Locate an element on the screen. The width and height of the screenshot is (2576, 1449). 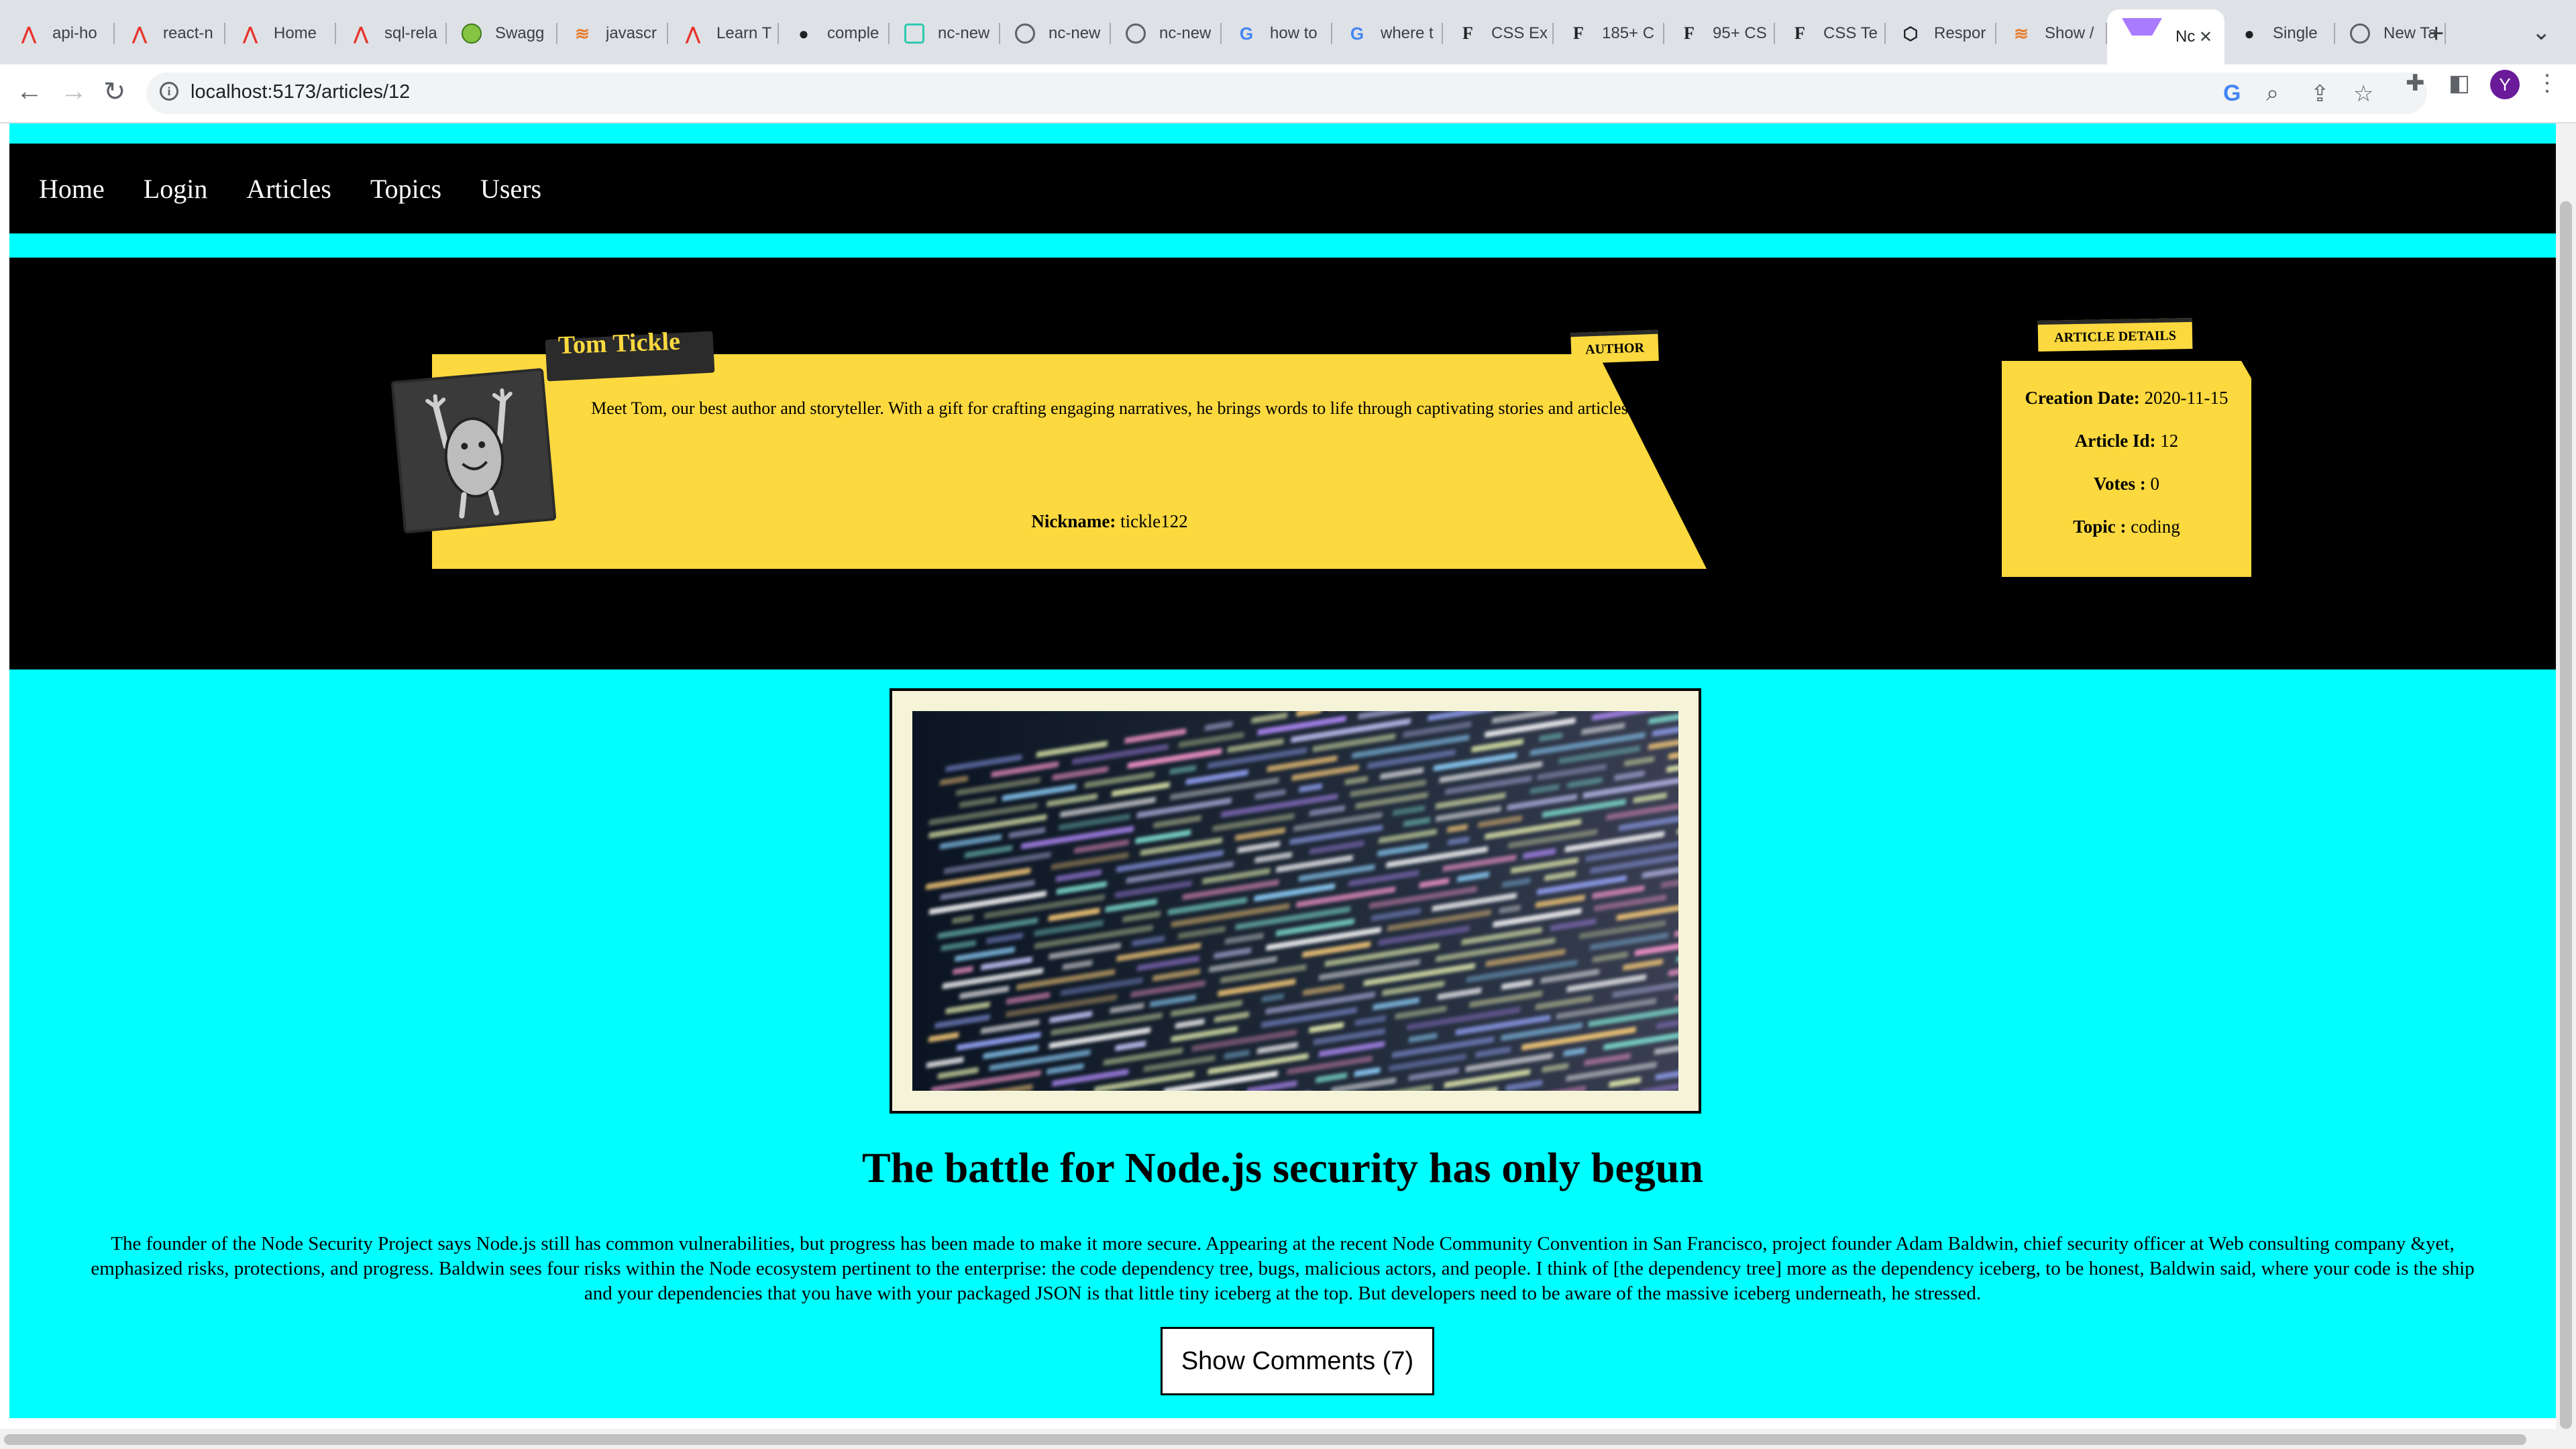
address-bar: i localhost:5173/articles/12 G ⌕ ⇪ ☆ is located at coordinates (1286, 93).